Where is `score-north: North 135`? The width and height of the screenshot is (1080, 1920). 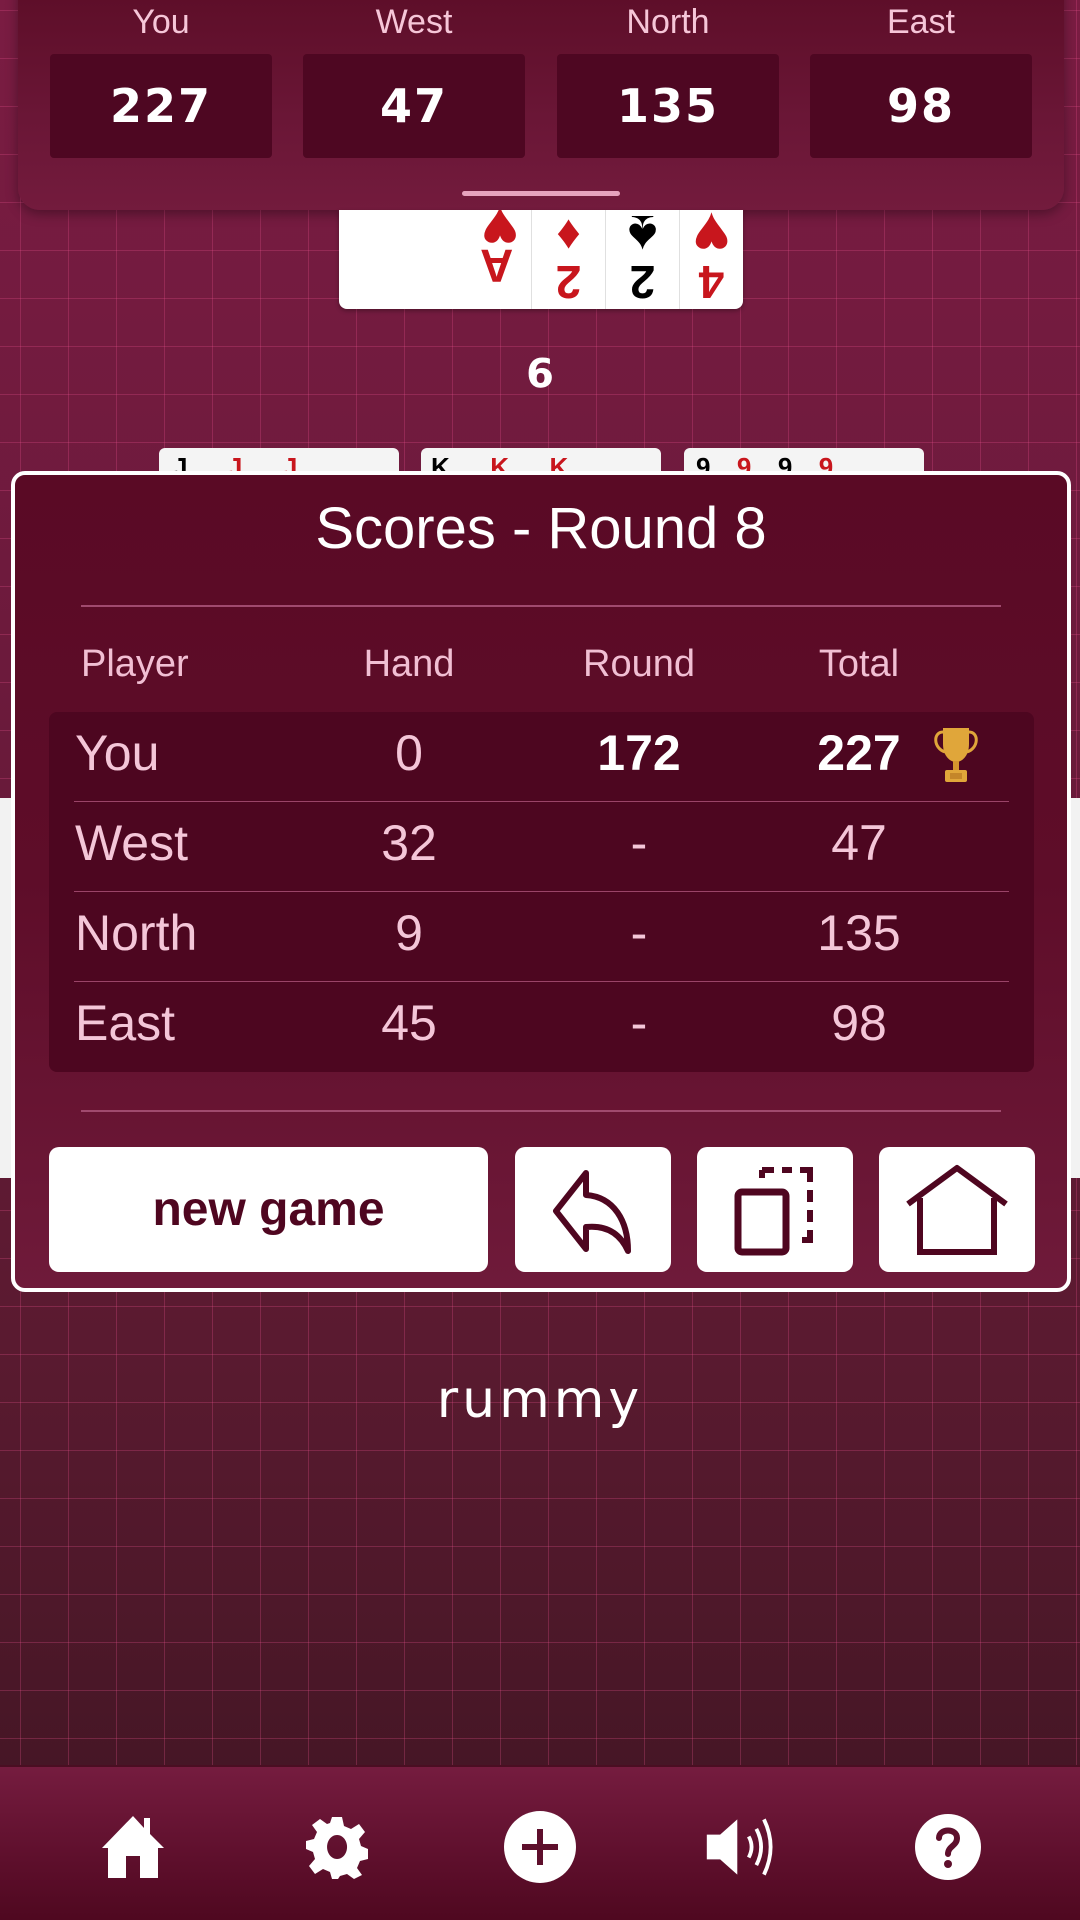
score-north: North 135 is located at coordinates (668, 79).